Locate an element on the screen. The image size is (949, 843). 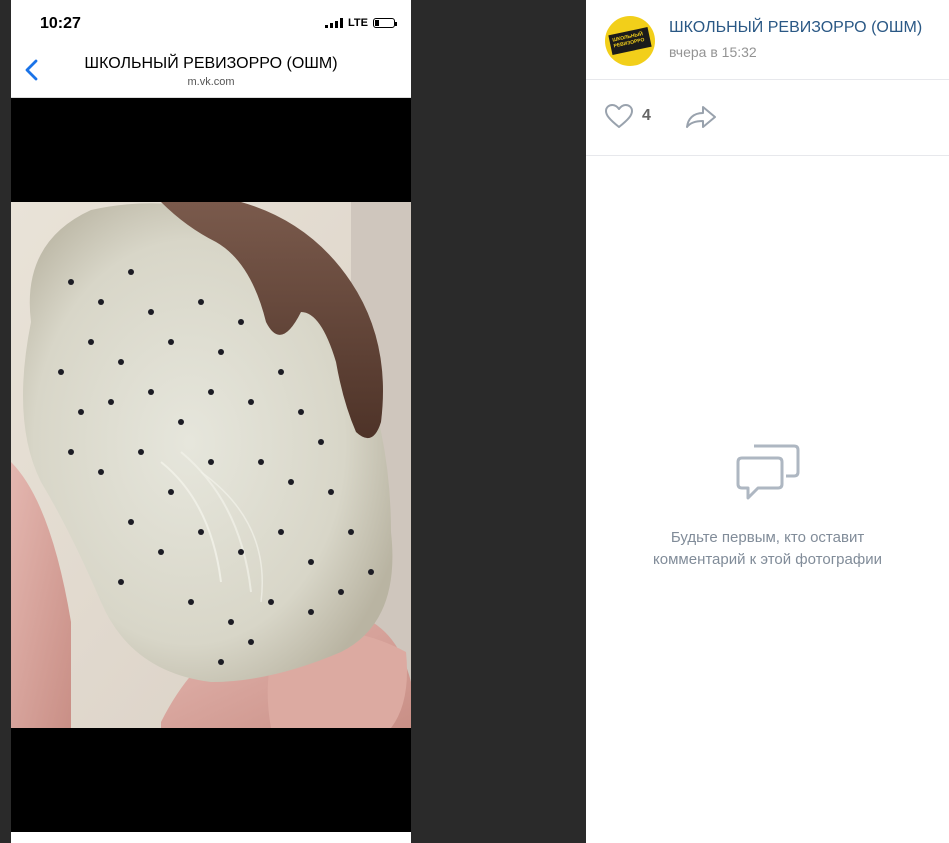
avatar-logo: ШКОЛЬНЫЙ РЕВИЗОРРО is located at coordinates (630, 41).